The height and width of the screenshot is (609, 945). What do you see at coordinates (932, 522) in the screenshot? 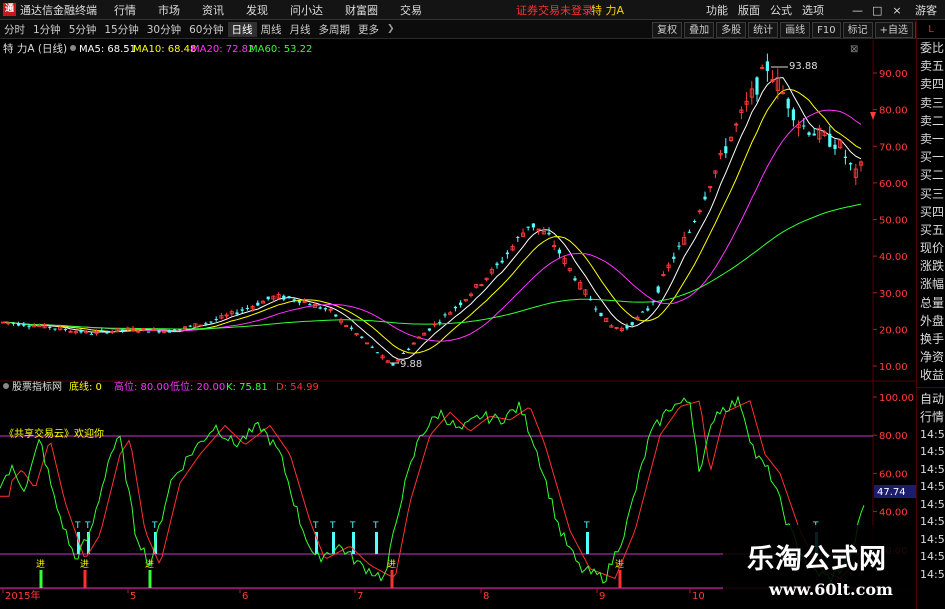
I see `side-time-5: 14:50` at bounding box center [932, 522].